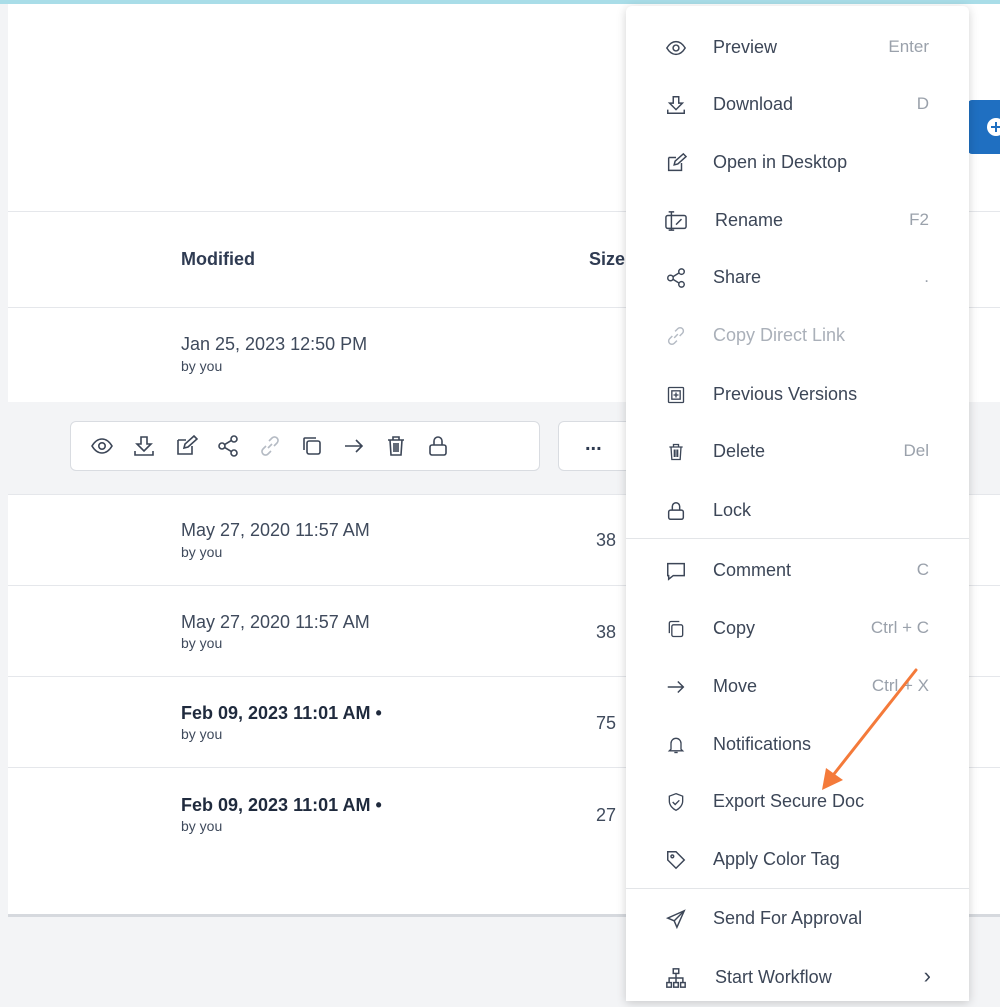 Image resolution: width=1000 pixels, height=1007 pixels. Describe the element at coordinates (739, 451) in the screenshot. I see `menu-item-label: Delete` at that location.